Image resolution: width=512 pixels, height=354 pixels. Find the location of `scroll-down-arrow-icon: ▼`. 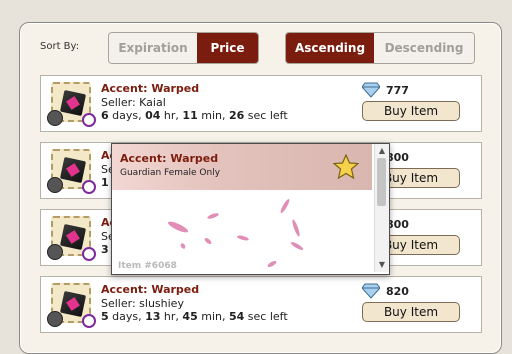

scroll-down-arrow-icon: ▼ is located at coordinates (382, 265).